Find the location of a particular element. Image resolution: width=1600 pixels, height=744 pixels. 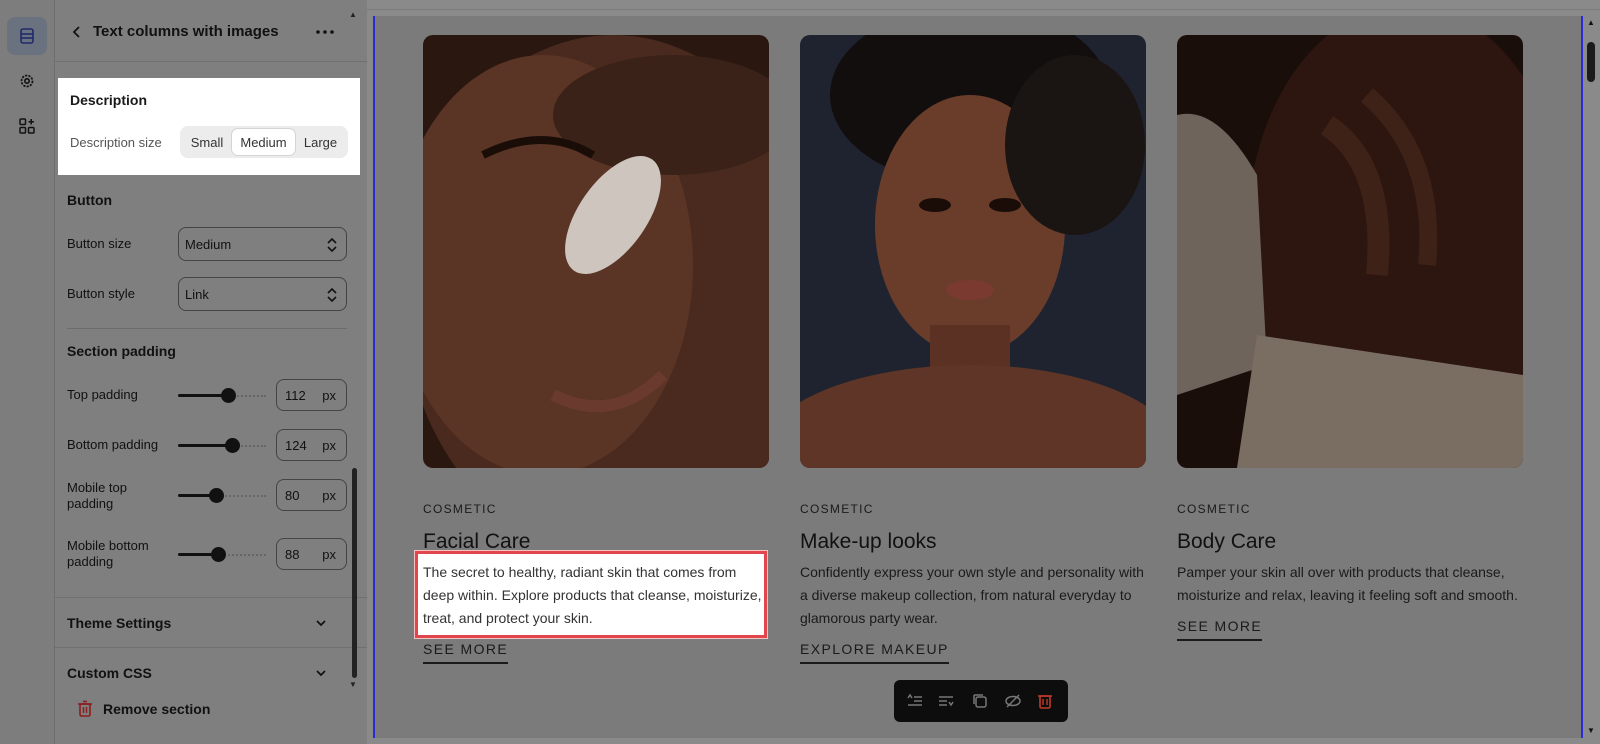

custom-css-accordion: Custom CSS is located at coordinates (211, 672).